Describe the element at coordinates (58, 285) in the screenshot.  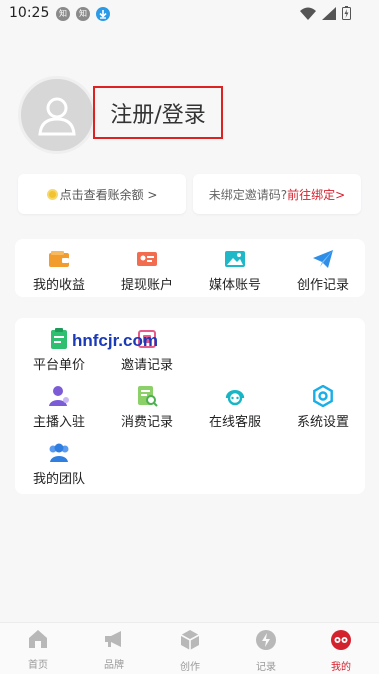
I see `grid-item-label: 我的收益` at that location.